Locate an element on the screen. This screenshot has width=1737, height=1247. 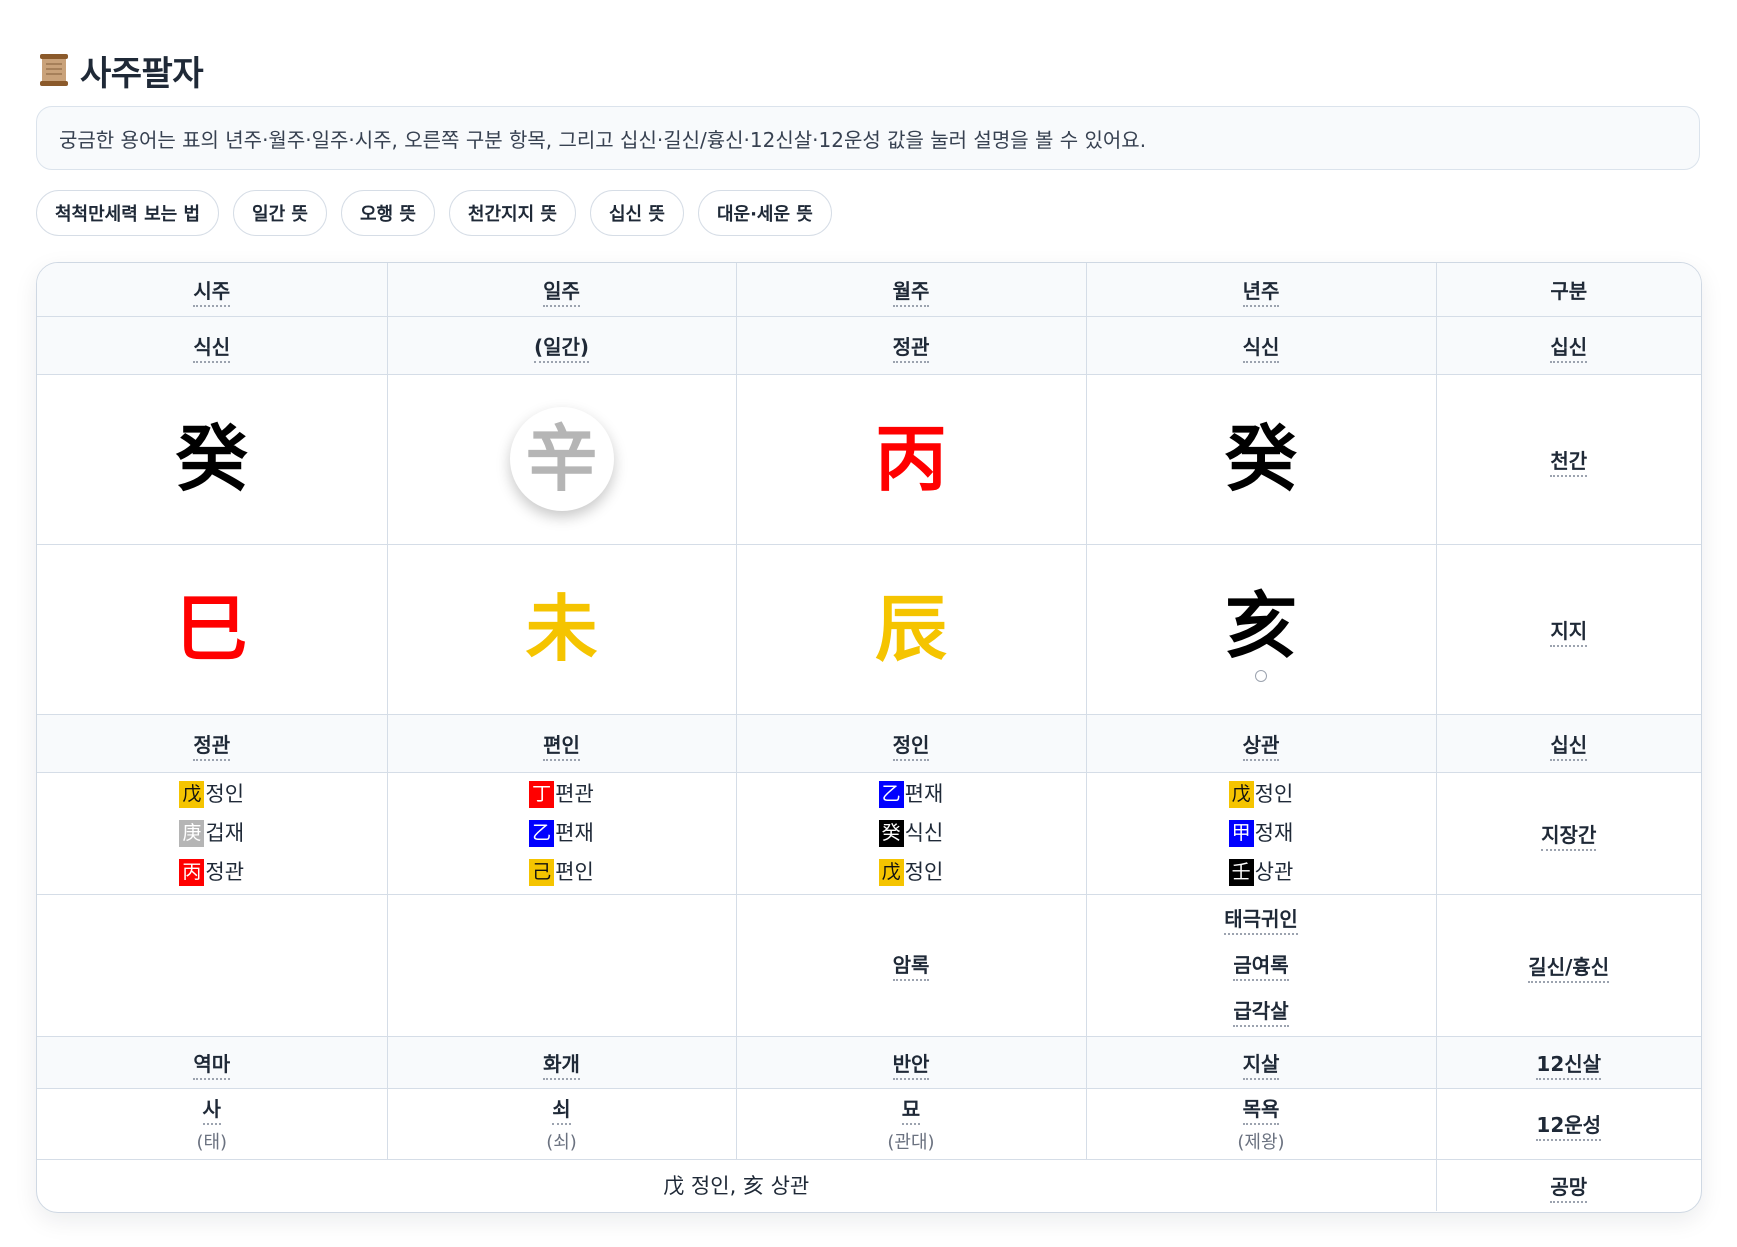
chip-ilgan: 일간 뜻 is located at coordinates (280, 213).